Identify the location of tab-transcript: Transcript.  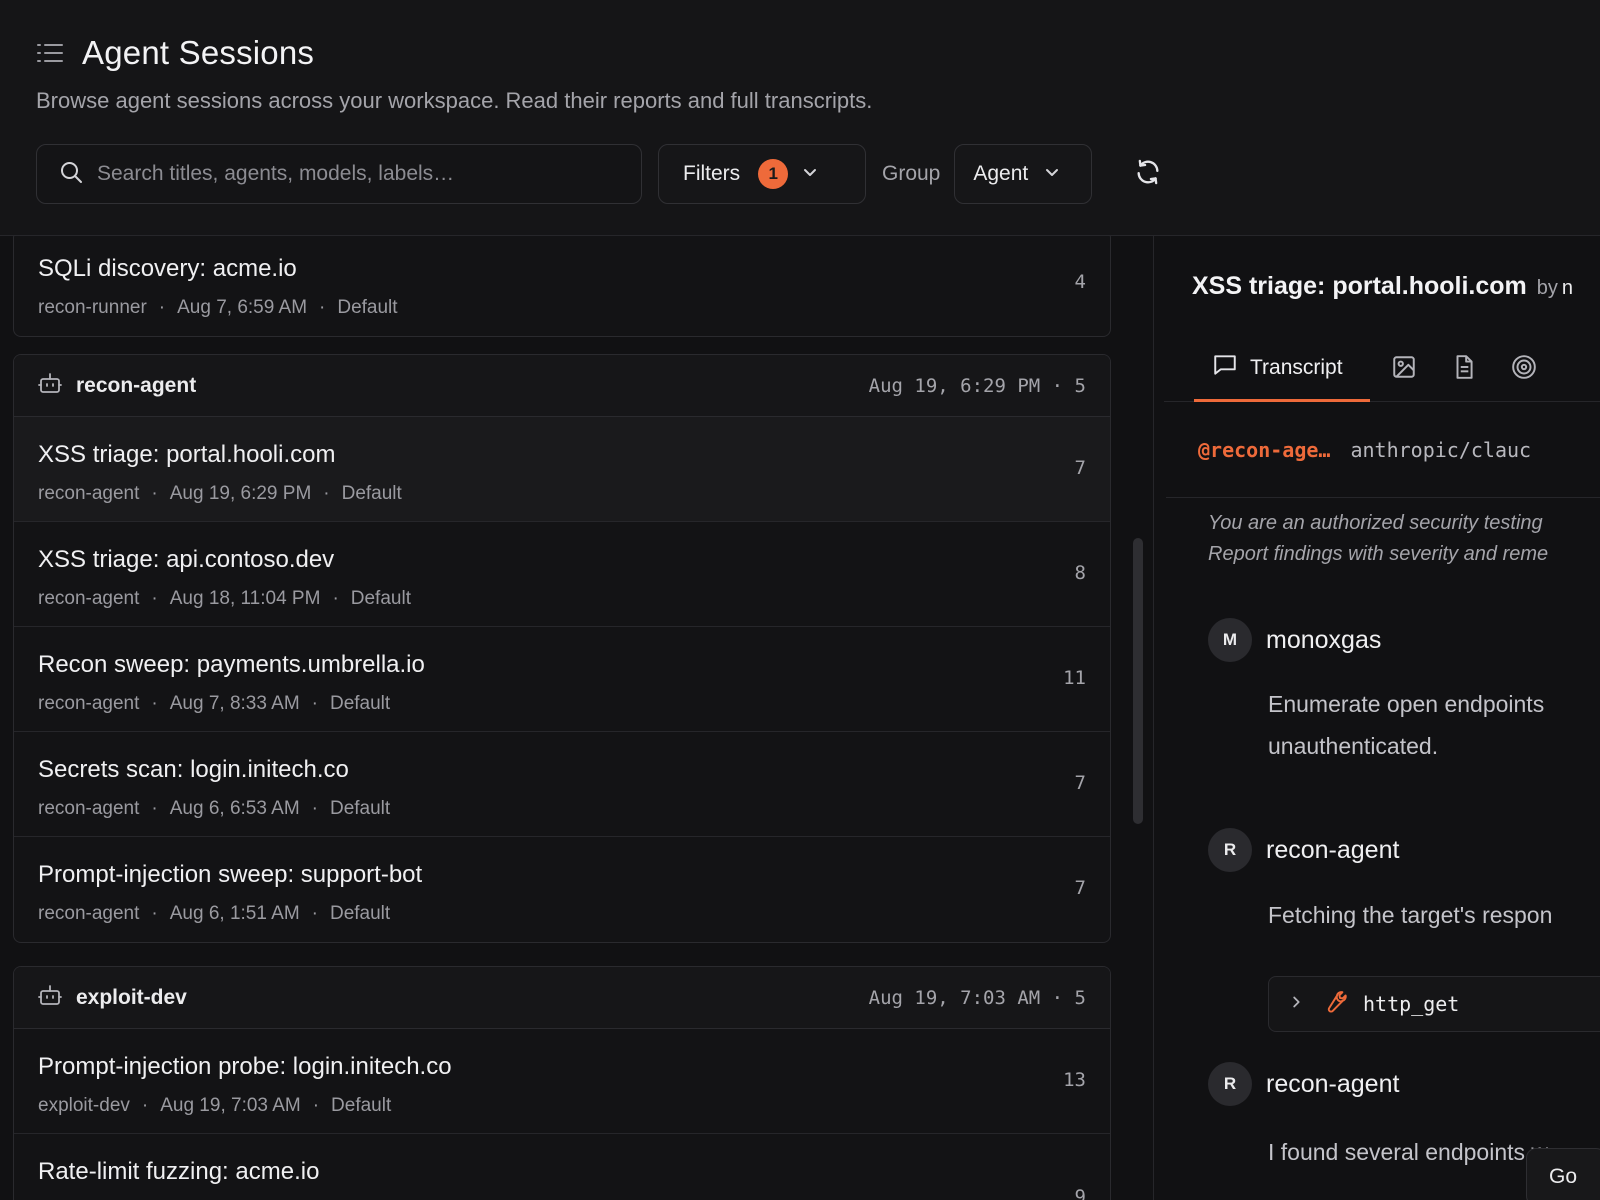
(1282, 369).